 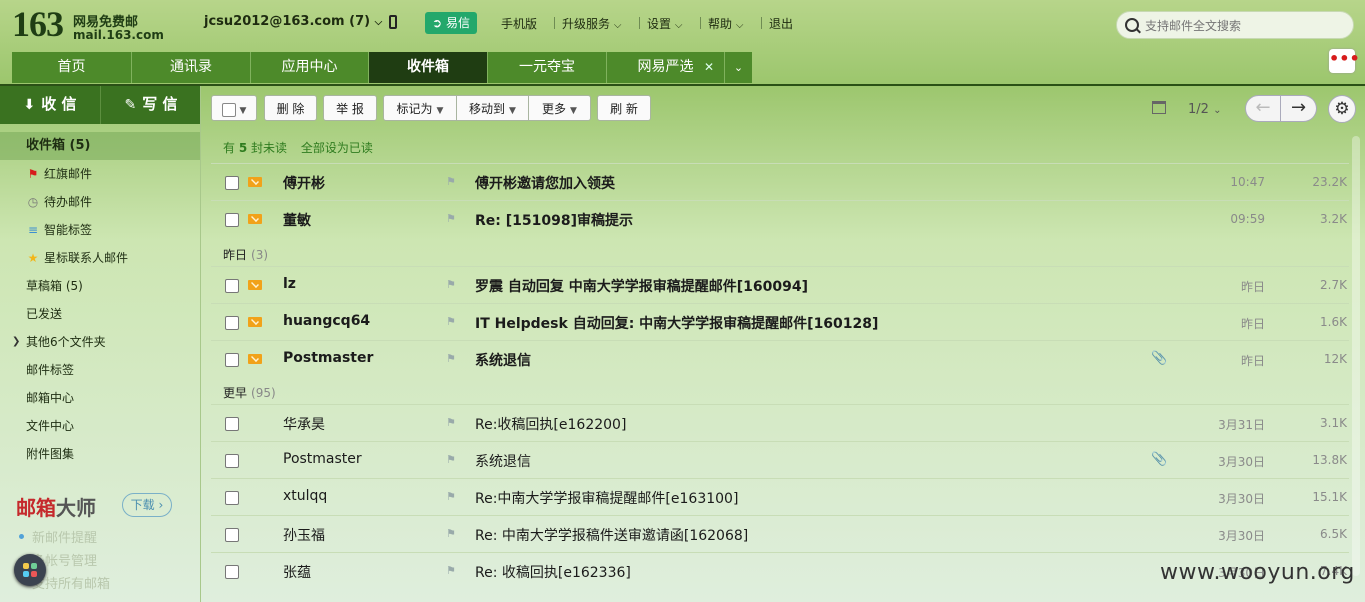 I want to click on calendar-icon, so click(x=1159, y=107).